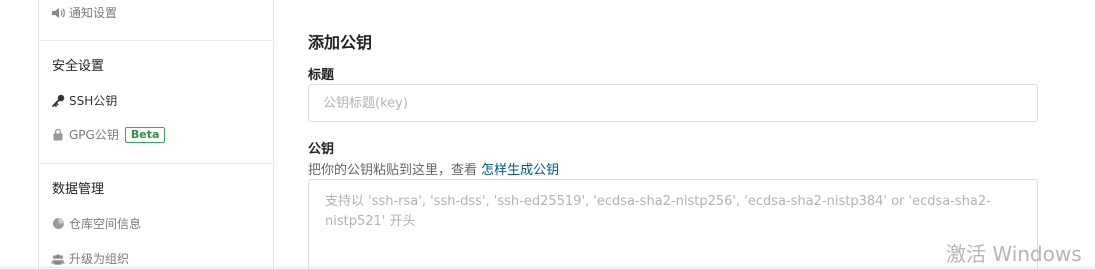 Image resolution: width=1095 pixels, height=269 pixels. What do you see at coordinates (520, 170) in the screenshot?
I see `how-to-generate-key-link: 怎样生成公钥` at bounding box center [520, 170].